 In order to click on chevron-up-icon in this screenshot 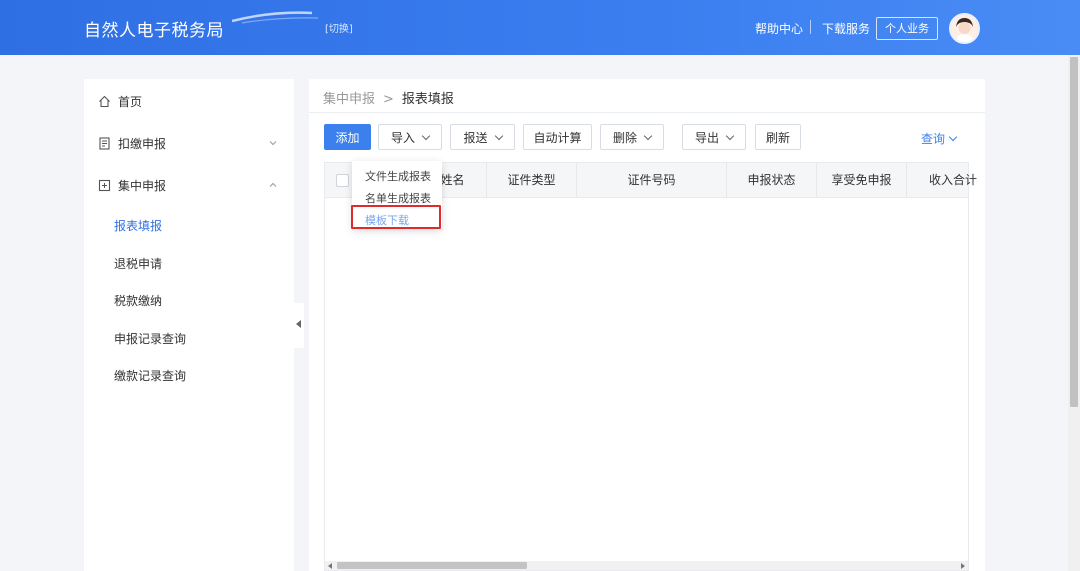, I will do `click(273, 184)`.